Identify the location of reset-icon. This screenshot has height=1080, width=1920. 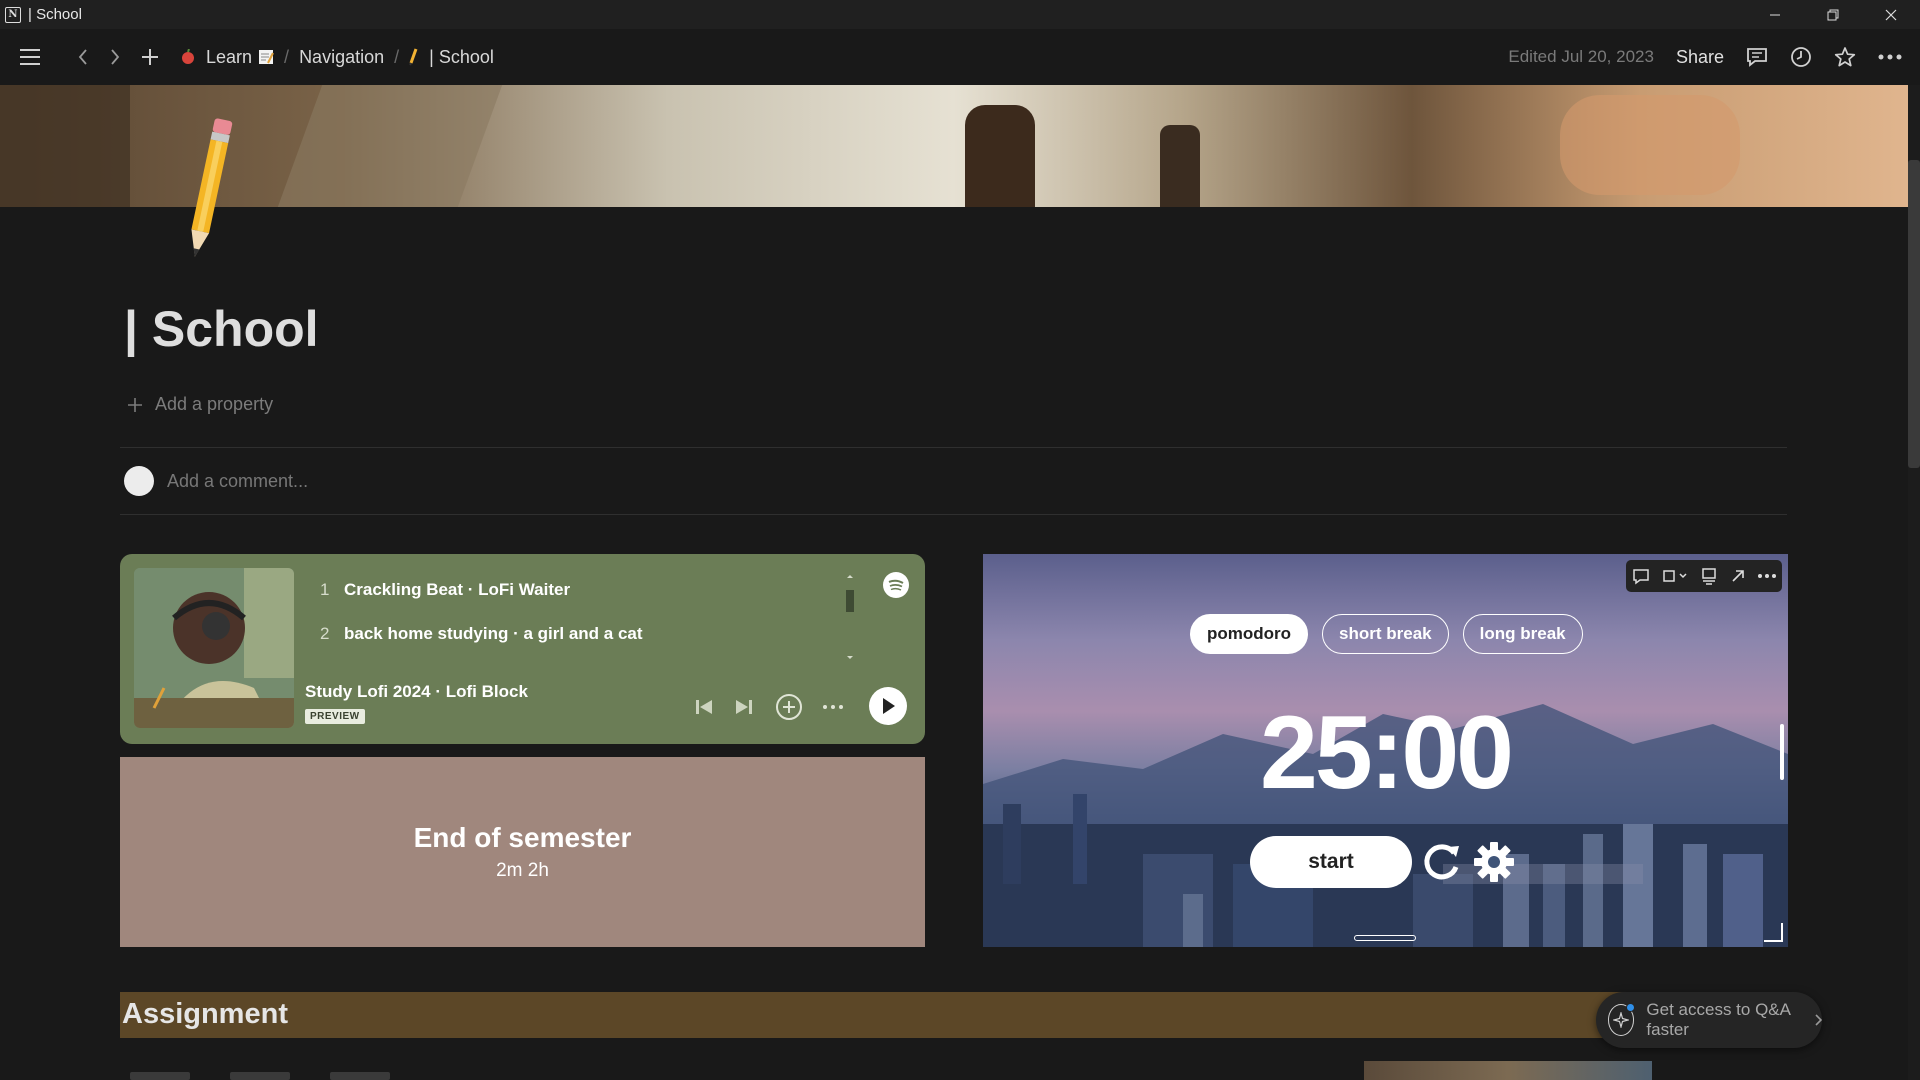
(1441, 862).